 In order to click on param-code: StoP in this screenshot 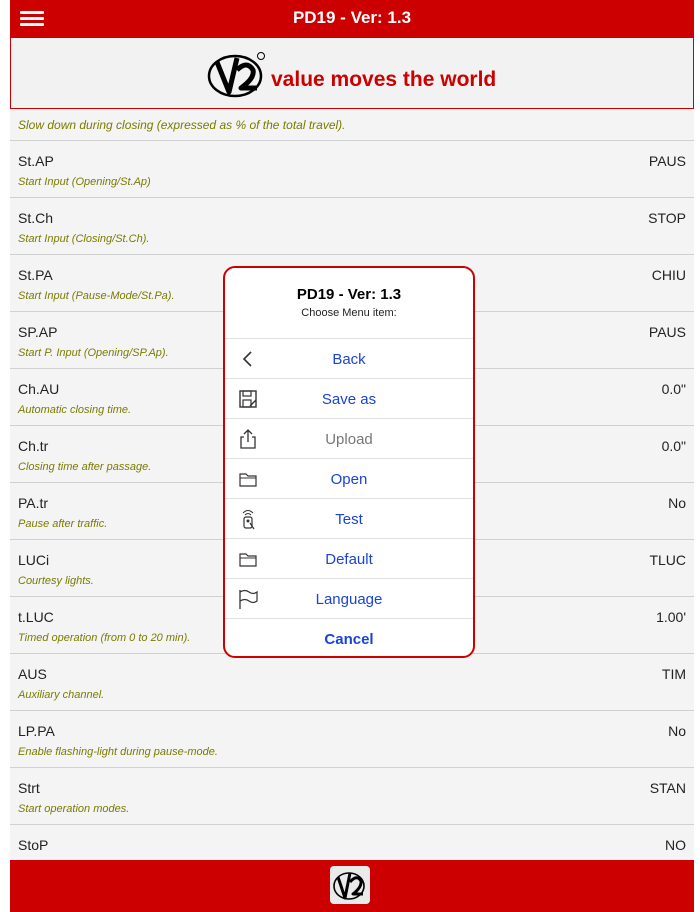, I will do `click(33, 845)`.